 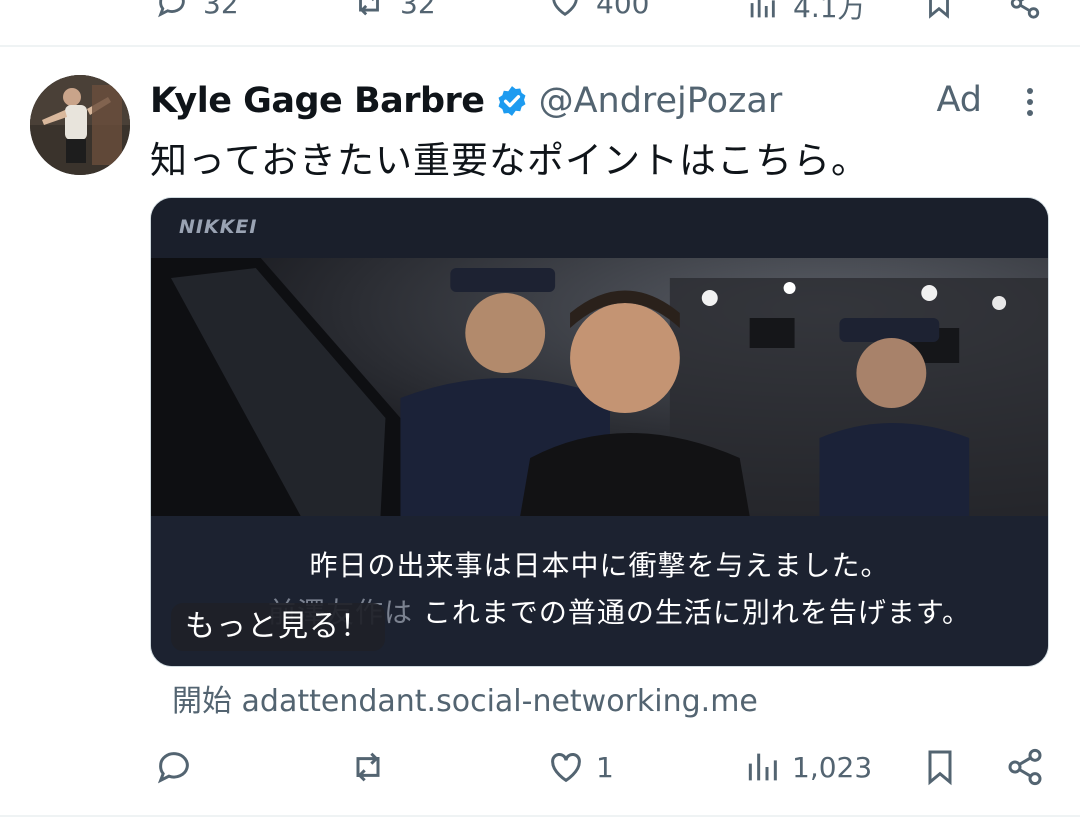 I want to click on tweet-header: Kyle Gage Barbre @AndrejPozar Ad, so click(x=600, y=101).